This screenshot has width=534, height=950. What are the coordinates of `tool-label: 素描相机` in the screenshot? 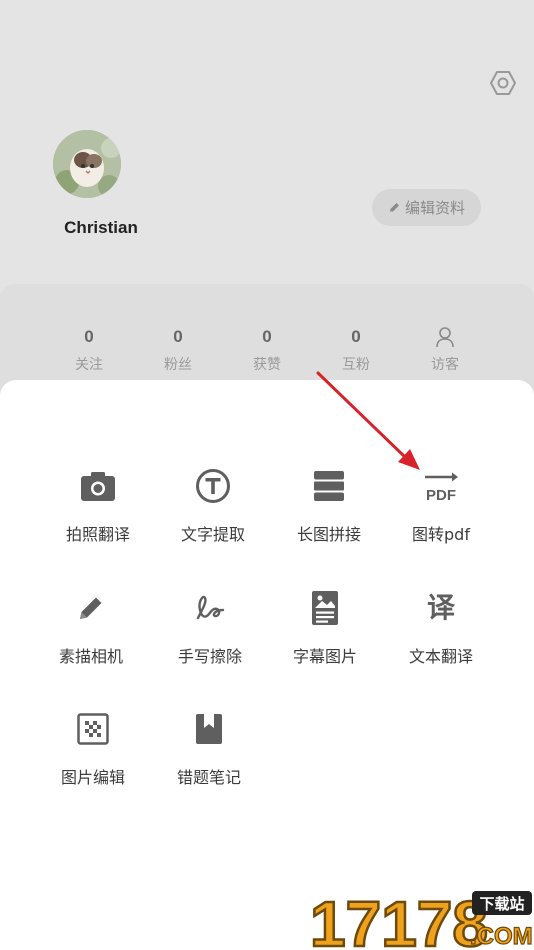 It's located at (90, 656).